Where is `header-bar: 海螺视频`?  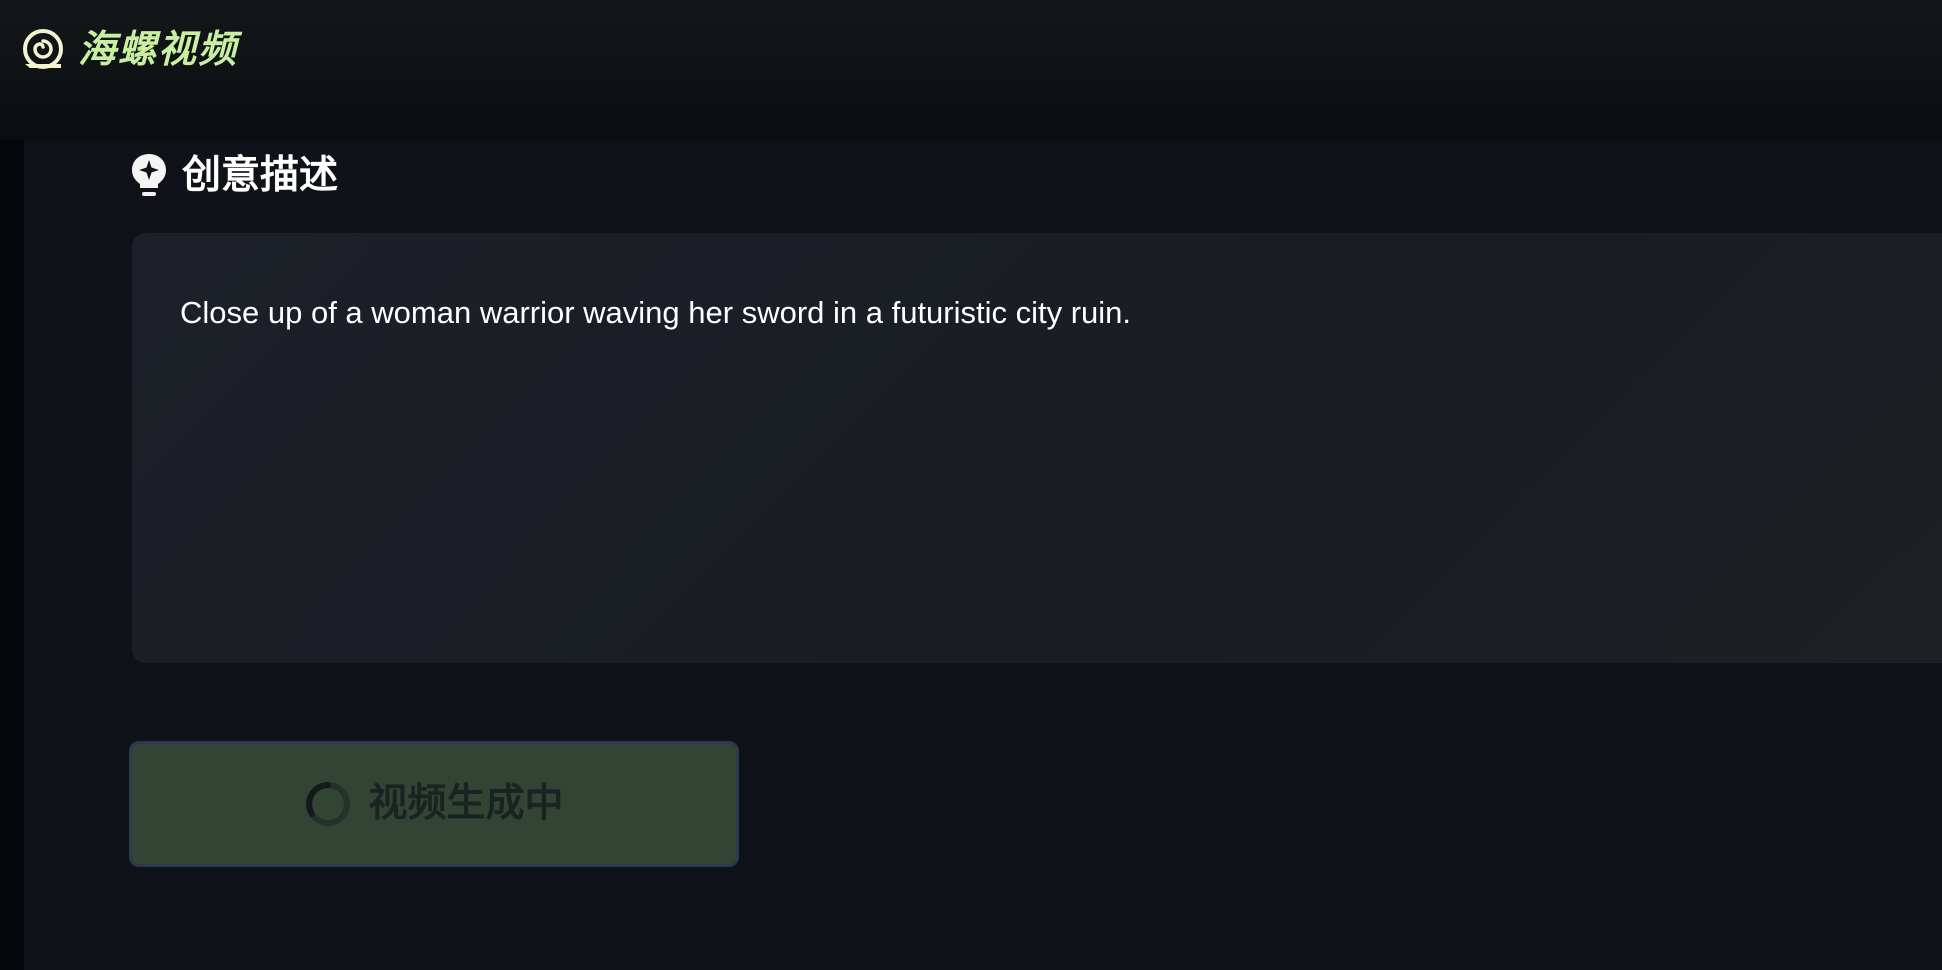 header-bar: 海螺视频 is located at coordinates (971, 70).